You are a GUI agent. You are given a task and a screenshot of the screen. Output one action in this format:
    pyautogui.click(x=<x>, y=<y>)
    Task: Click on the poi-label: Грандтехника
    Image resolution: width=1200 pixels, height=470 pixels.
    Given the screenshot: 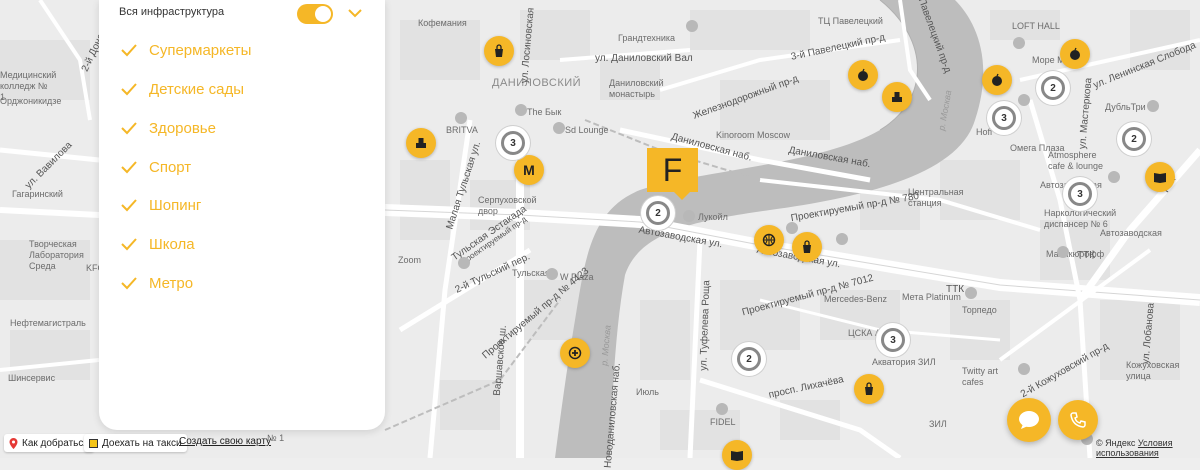 What is the action you would take?
    pyautogui.click(x=647, y=38)
    